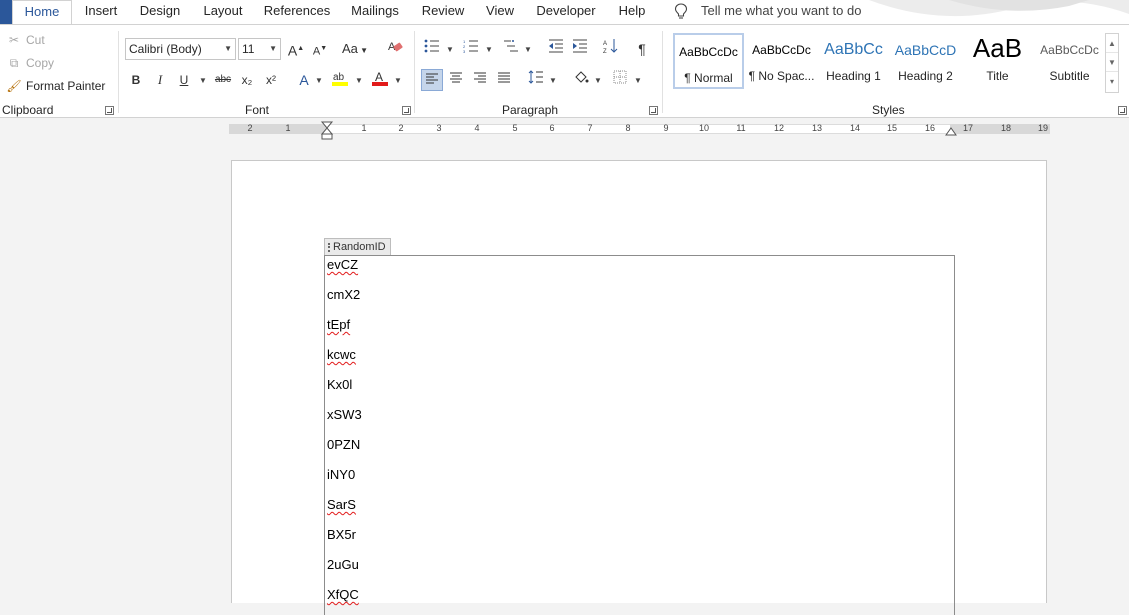 This screenshot has height=615, width=1129. Describe the element at coordinates (247, 80) in the screenshot. I see `subscript-button: x₂` at that location.